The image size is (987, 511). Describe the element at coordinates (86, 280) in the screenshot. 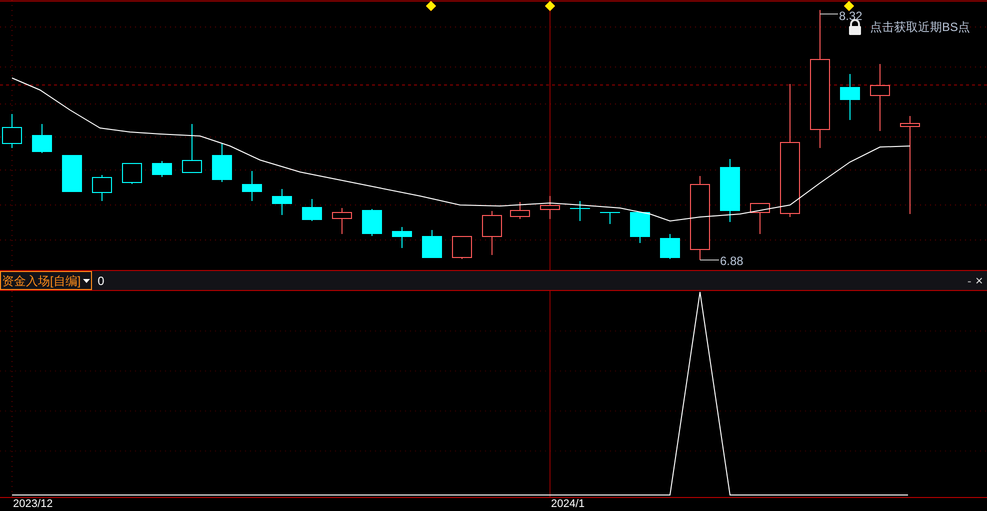

I see `caret-icon` at that location.